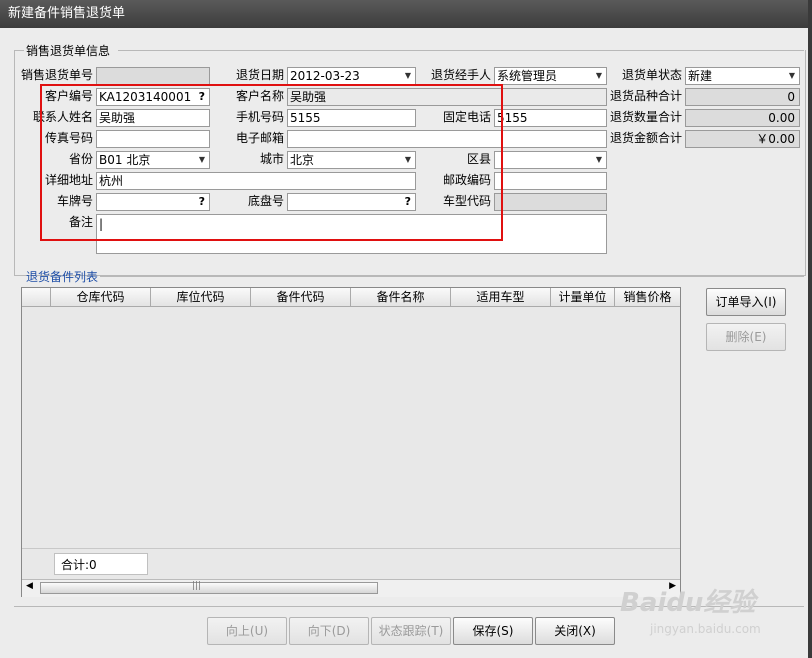 This screenshot has height=658, width=812. What do you see at coordinates (466, 180) in the screenshot?
I see `postcode-label: 邮政编码` at bounding box center [466, 180].